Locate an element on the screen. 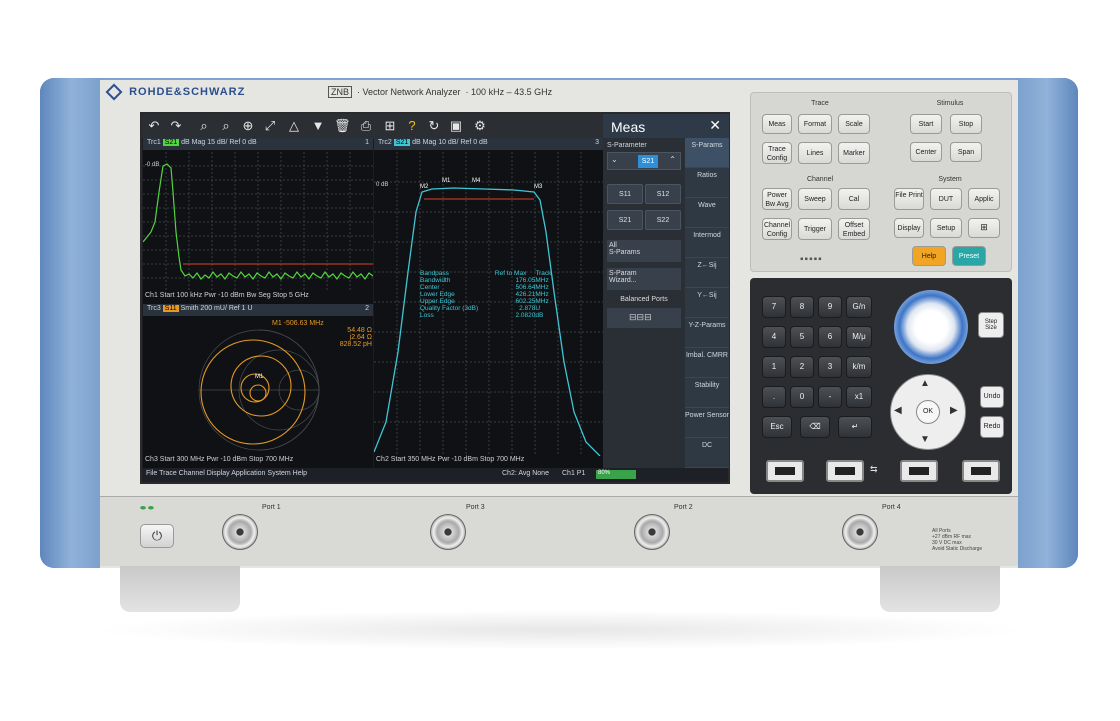  zoom-out-icon: ⌕ is located at coordinates (226, 126).